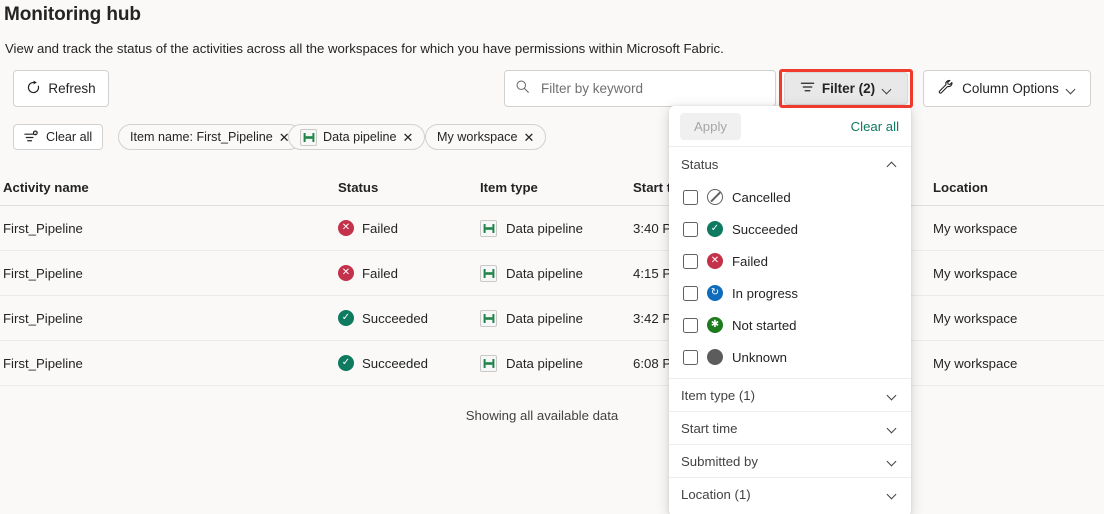  Describe the element at coordinates (790, 357) in the screenshot. I see `filter-option-unknown: Unknown` at that location.